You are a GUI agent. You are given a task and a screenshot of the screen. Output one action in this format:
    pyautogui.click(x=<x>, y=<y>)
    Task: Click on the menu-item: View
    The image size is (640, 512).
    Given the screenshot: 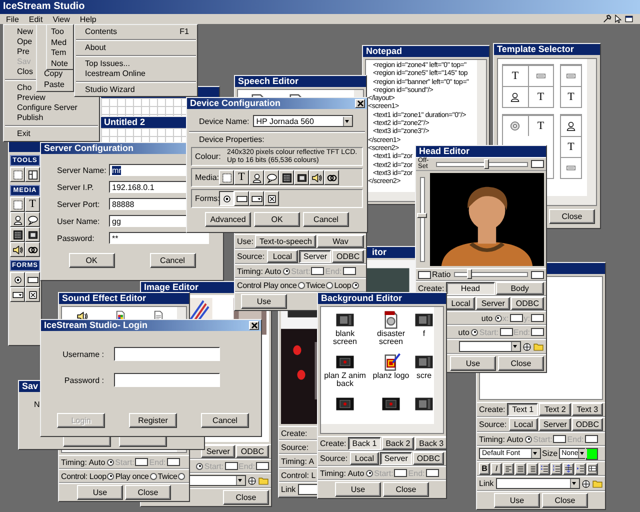 What is the action you would take?
    pyautogui.click(x=61, y=19)
    